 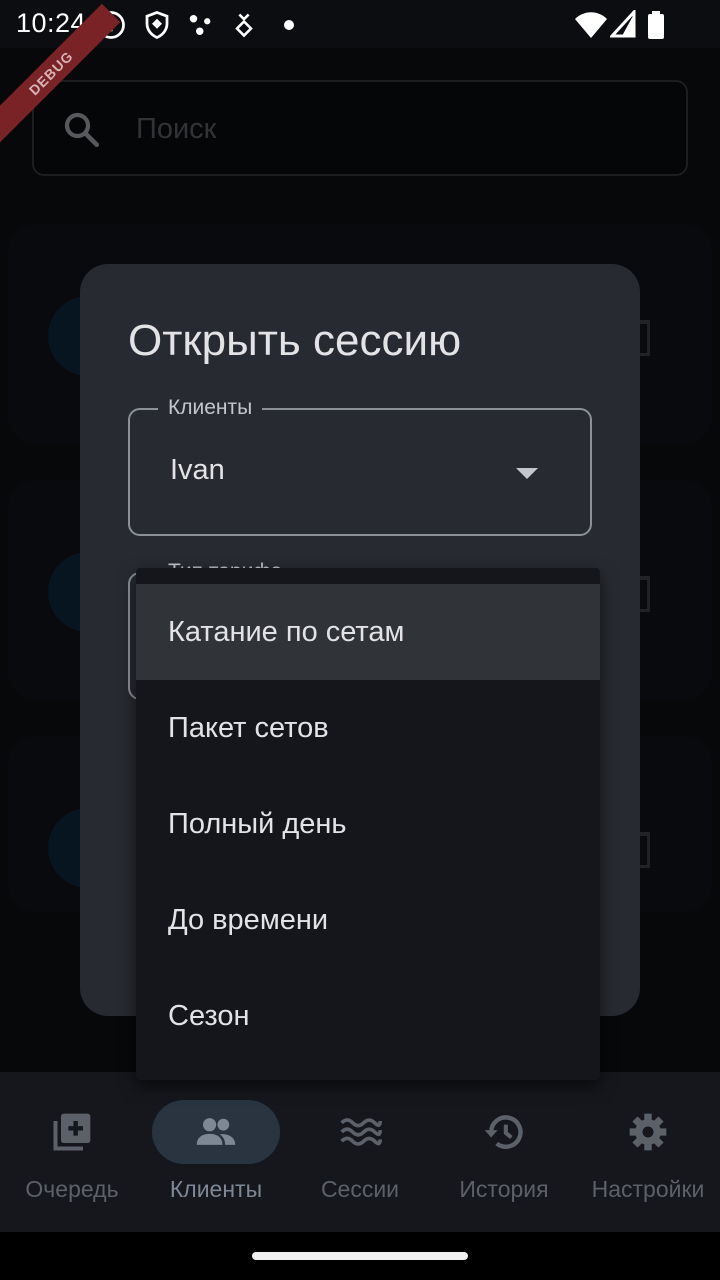 I want to click on bottom-navigation: Очередь Клиенты Сессии История Настройки, so click(x=360, y=1152).